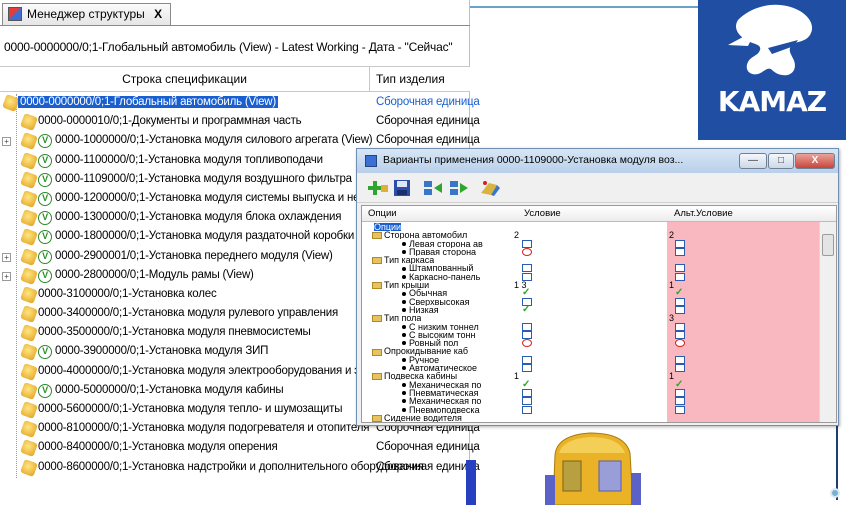 This screenshot has width=846, height=505. What do you see at coordinates (591, 368) in the screenshot?
I see `option-row: Автоматическое` at bounding box center [591, 368].